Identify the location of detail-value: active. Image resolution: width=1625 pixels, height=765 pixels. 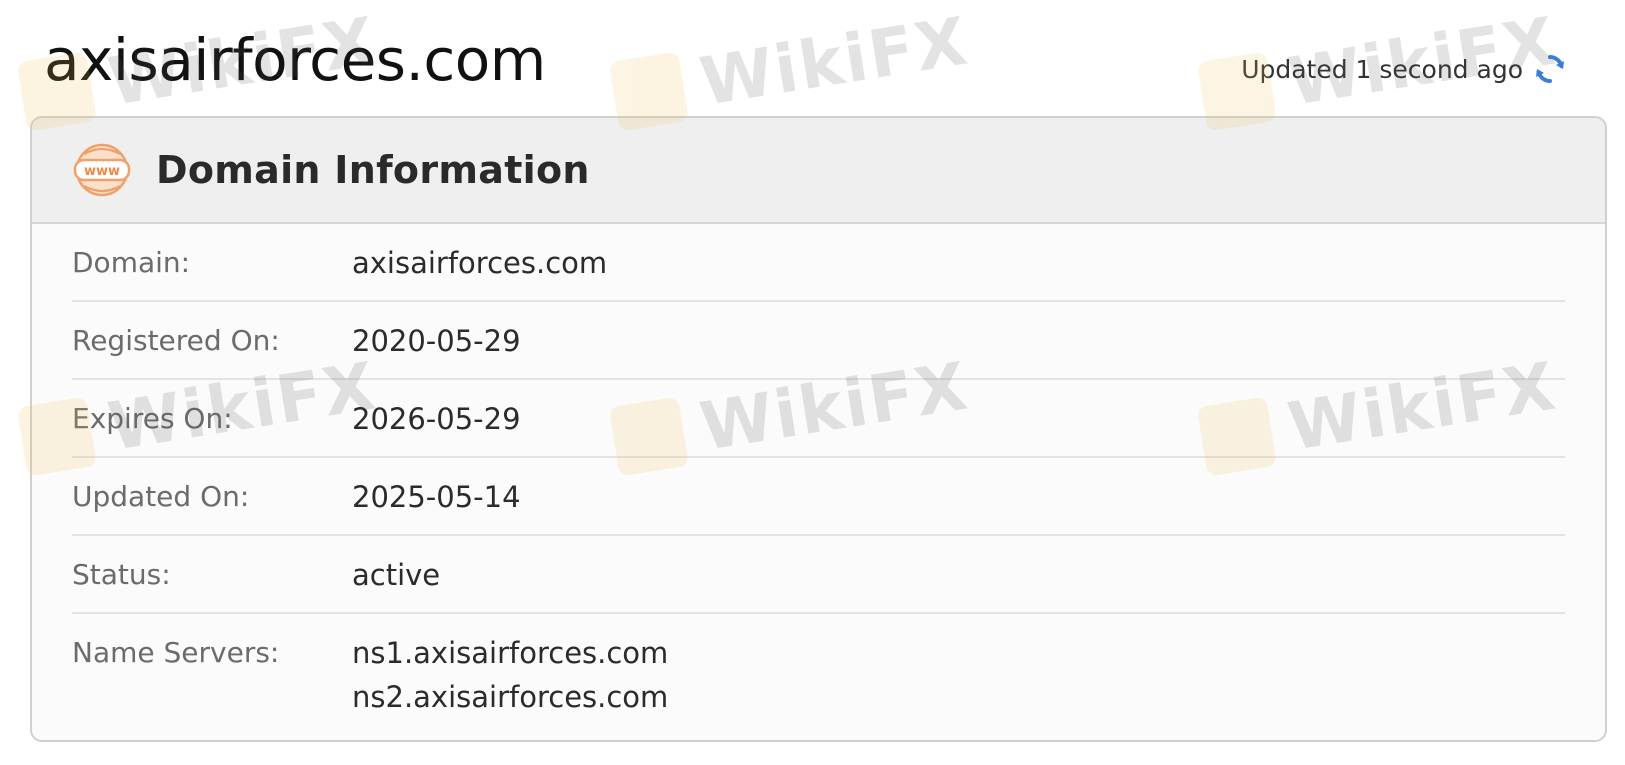
(396, 575).